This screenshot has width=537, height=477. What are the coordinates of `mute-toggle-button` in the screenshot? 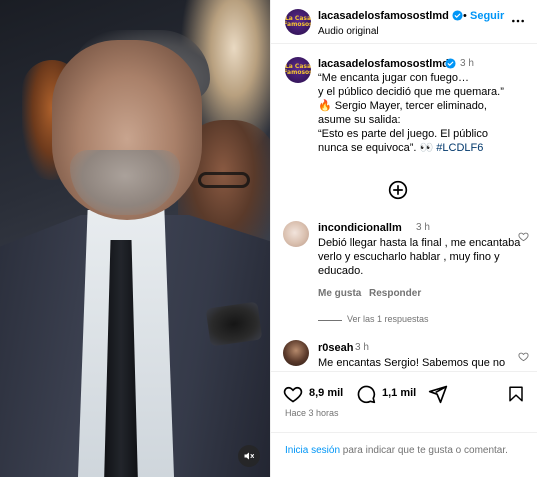 It's located at (249, 456).